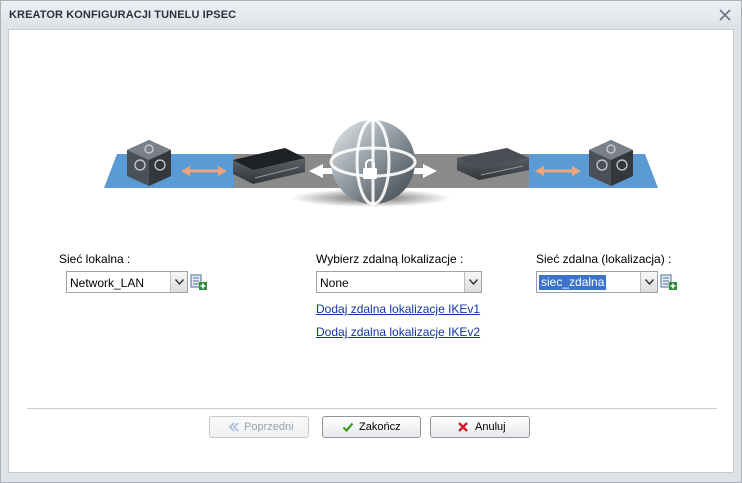 The image size is (742, 483). Describe the element at coordinates (398, 332) in the screenshot. I see `add-remote-location-ikev2-link: Dodaj zdalna lokalizacje IKEv2` at that location.